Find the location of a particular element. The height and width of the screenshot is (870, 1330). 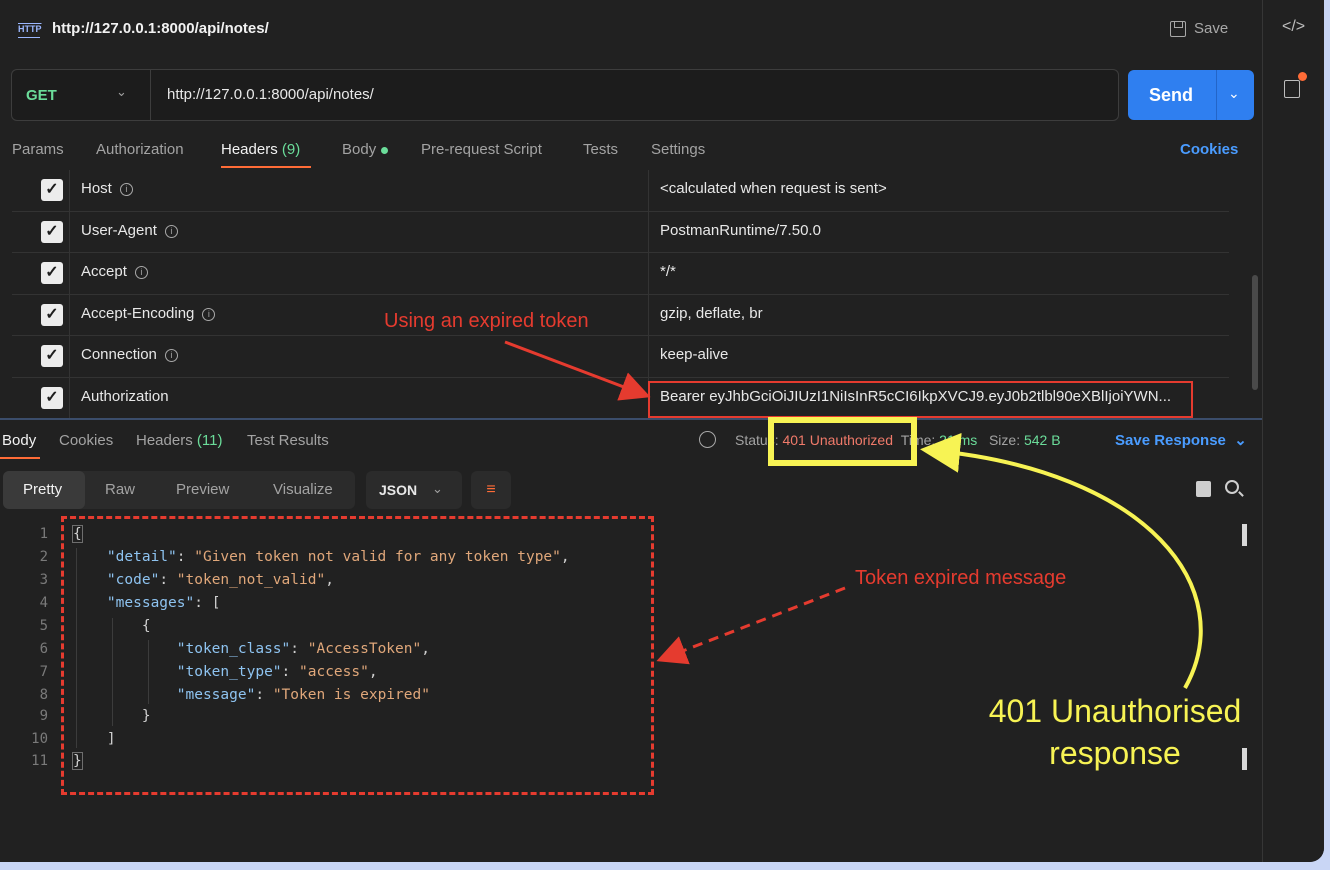

headers-scrollbar is located at coordinates (1255, 332).